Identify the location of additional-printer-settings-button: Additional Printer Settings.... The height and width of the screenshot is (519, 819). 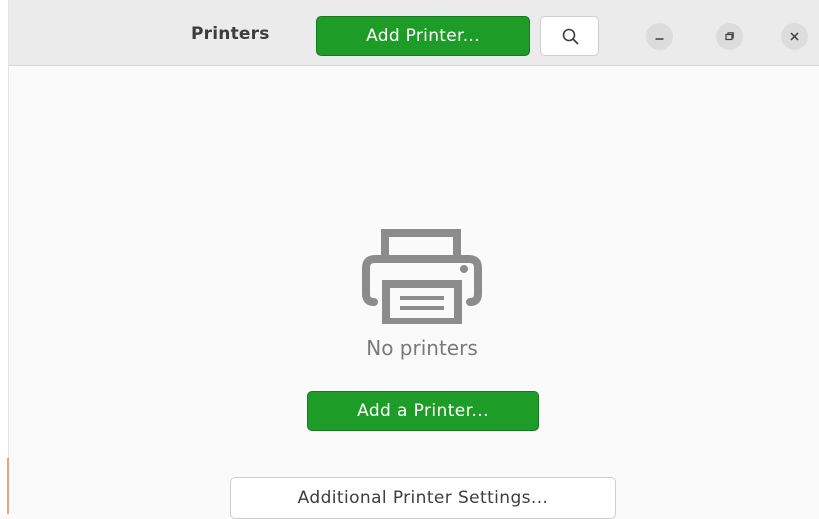
(423, 498).